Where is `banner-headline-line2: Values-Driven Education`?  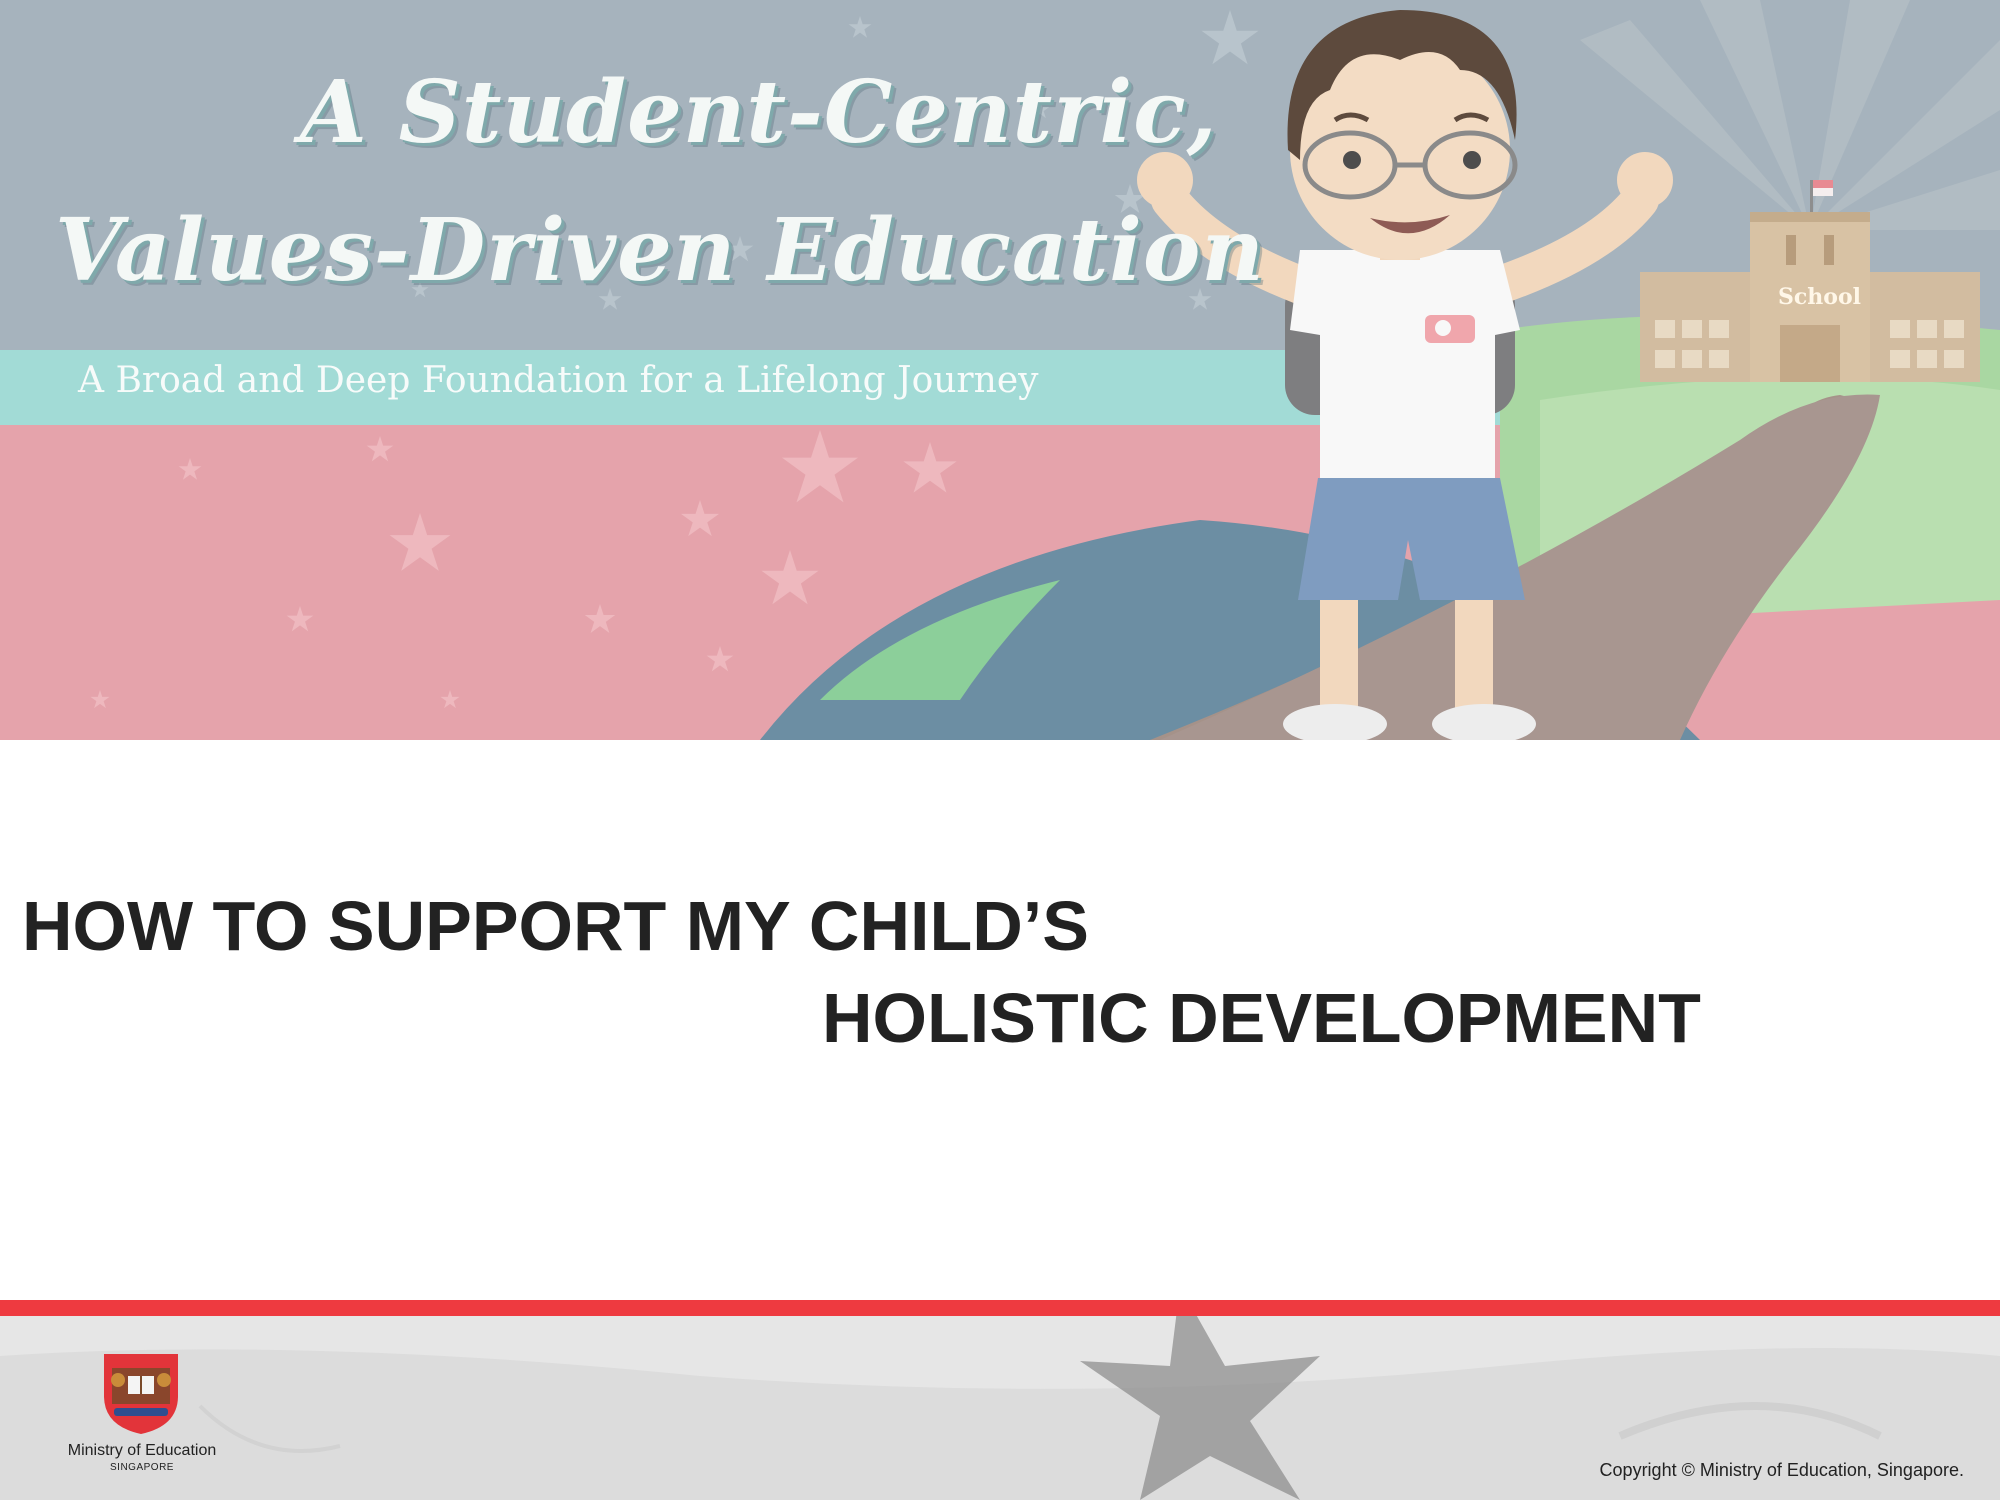
banner-headline-line2: Values-Driven Education is located at coordinates (660, 250).